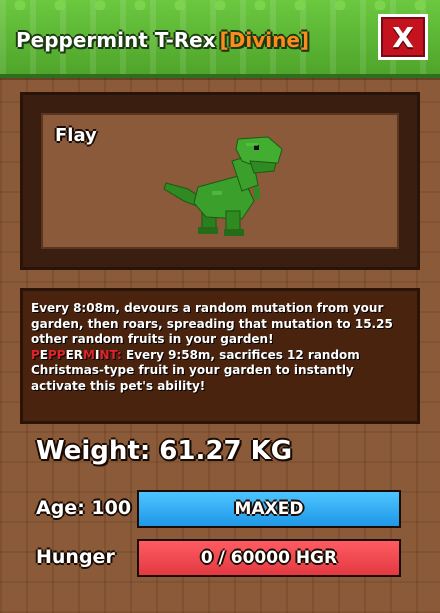 Image resolution: width=440 pixels, height=613 pixels. What do you see at coordinates (75, 557) in the screenshot?
I see `hunger-label: Hunger` at bounding box center [75, 557].